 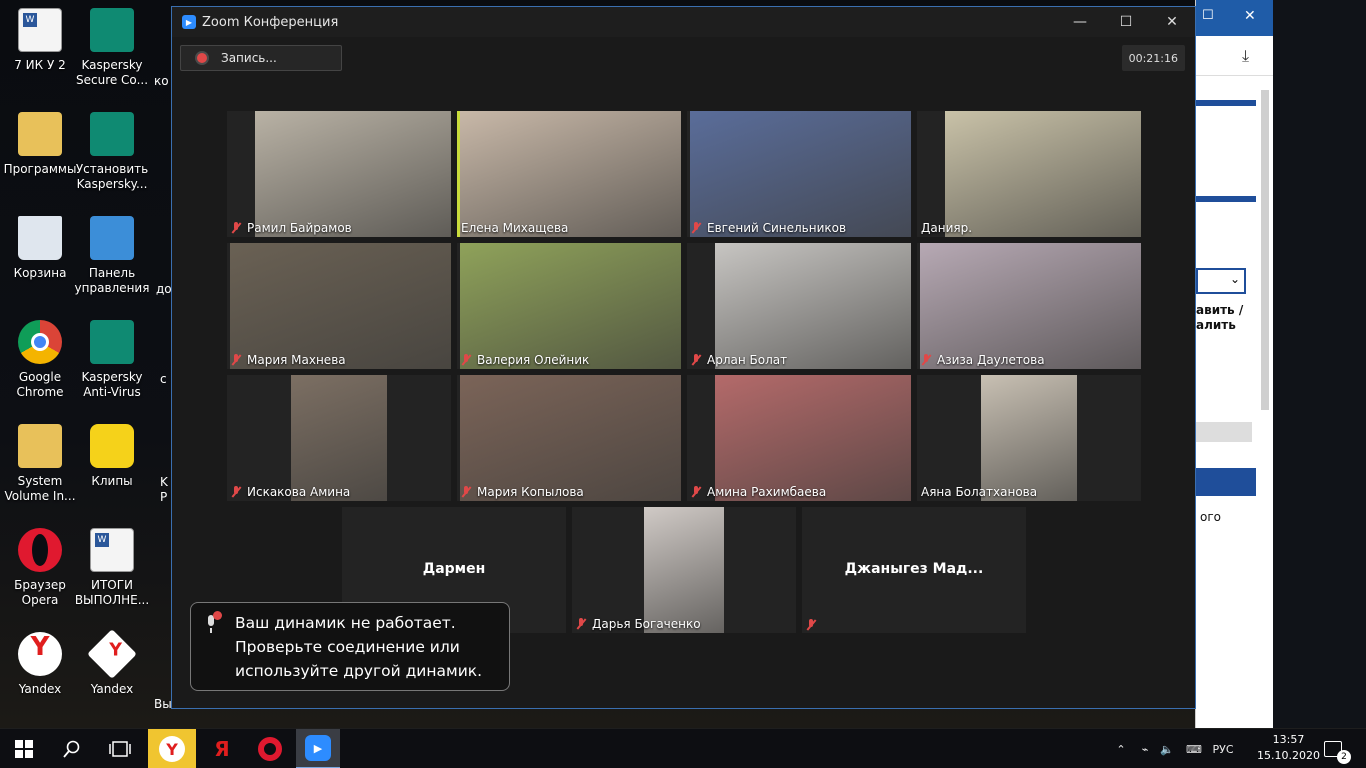 What do you see at coordinates (318, 748) in the screenshot?
I see `taskbar-zoom: ▶` at bounding box center [318, 748].